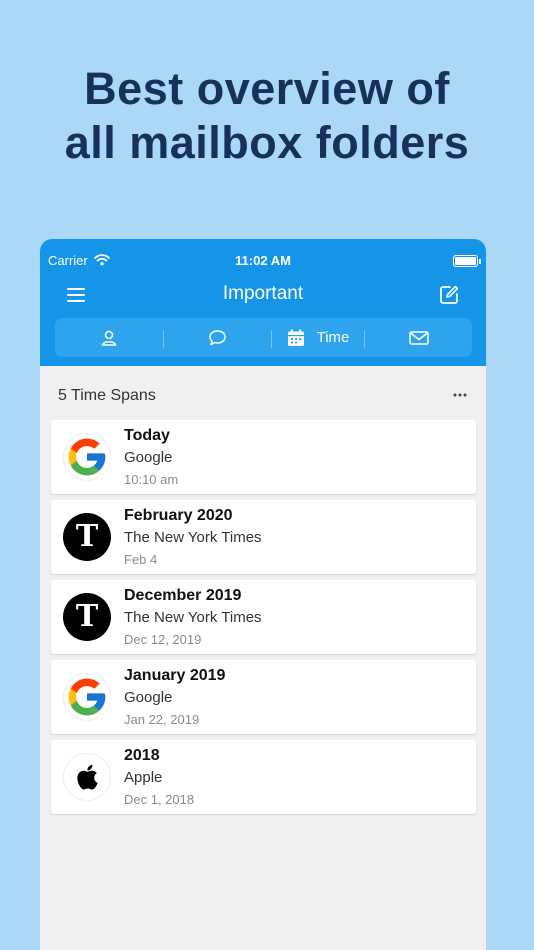 This screenshot has height=950, width=534. I want to click on navigation-bar: Important, so click(263, 295).